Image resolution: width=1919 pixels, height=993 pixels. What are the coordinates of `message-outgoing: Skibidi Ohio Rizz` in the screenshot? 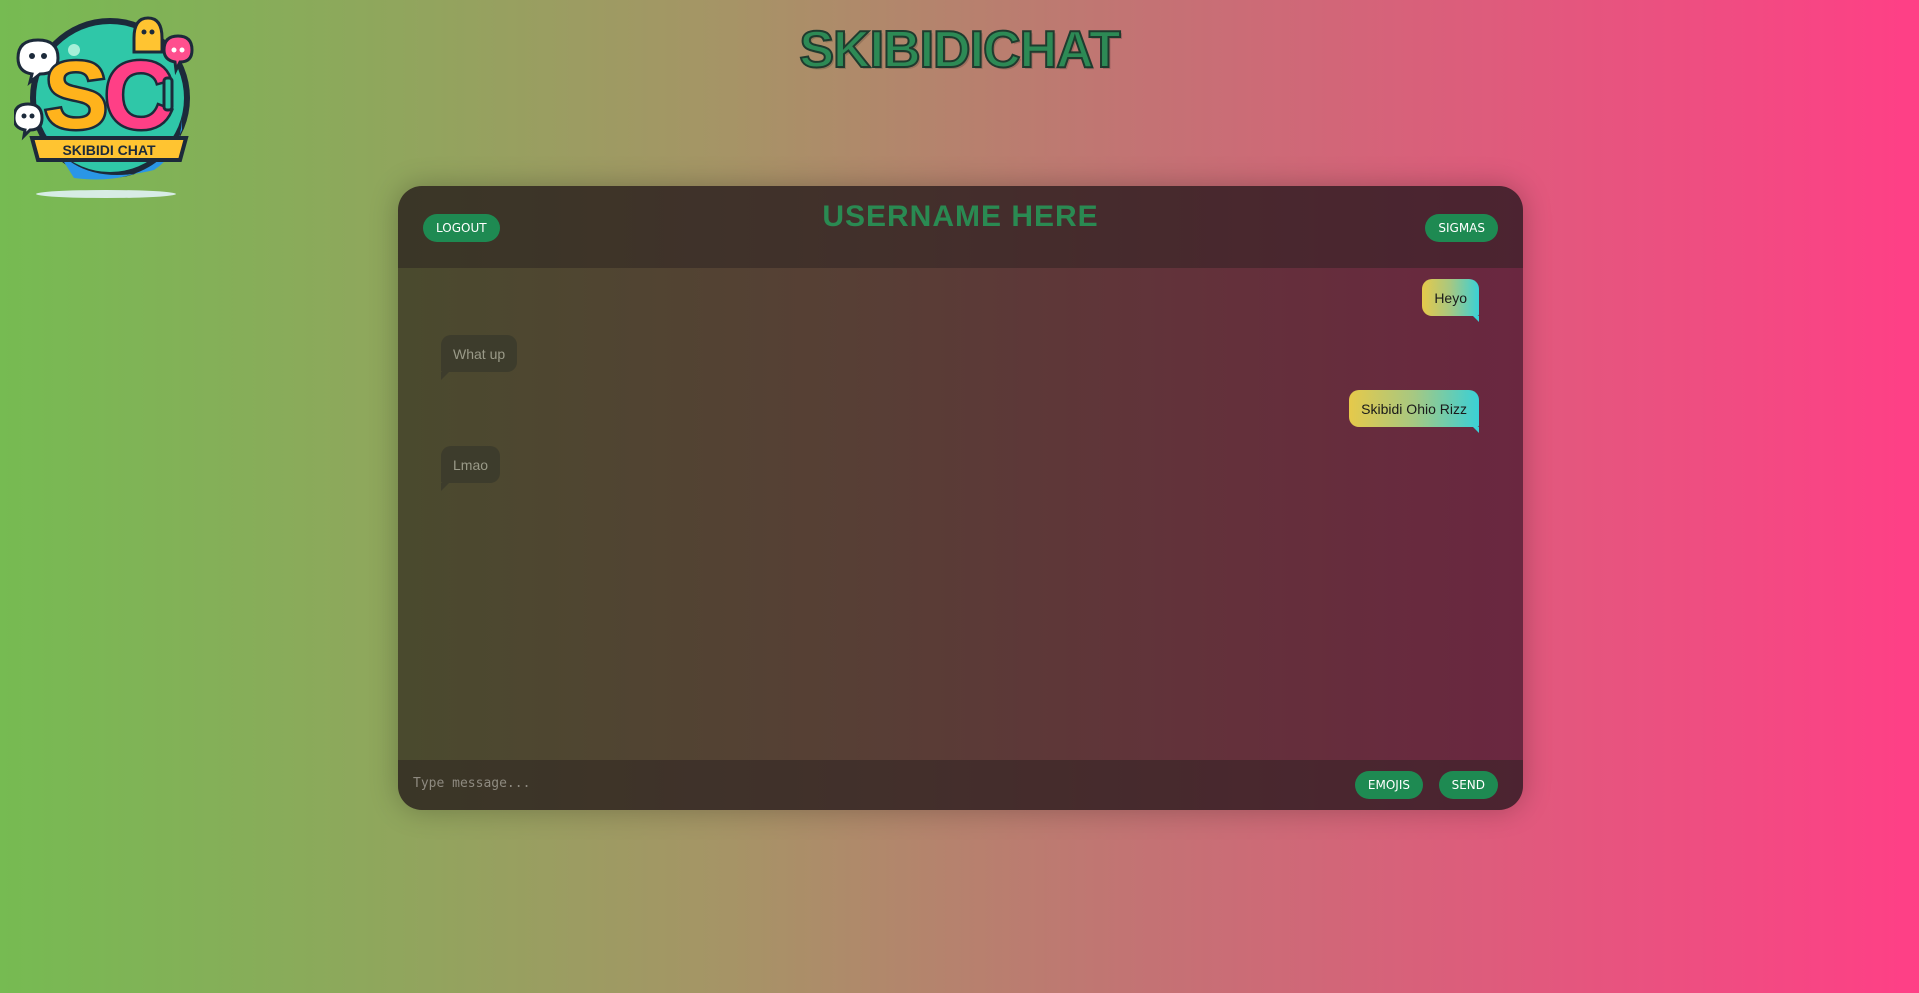 It's located at (1414, 411).